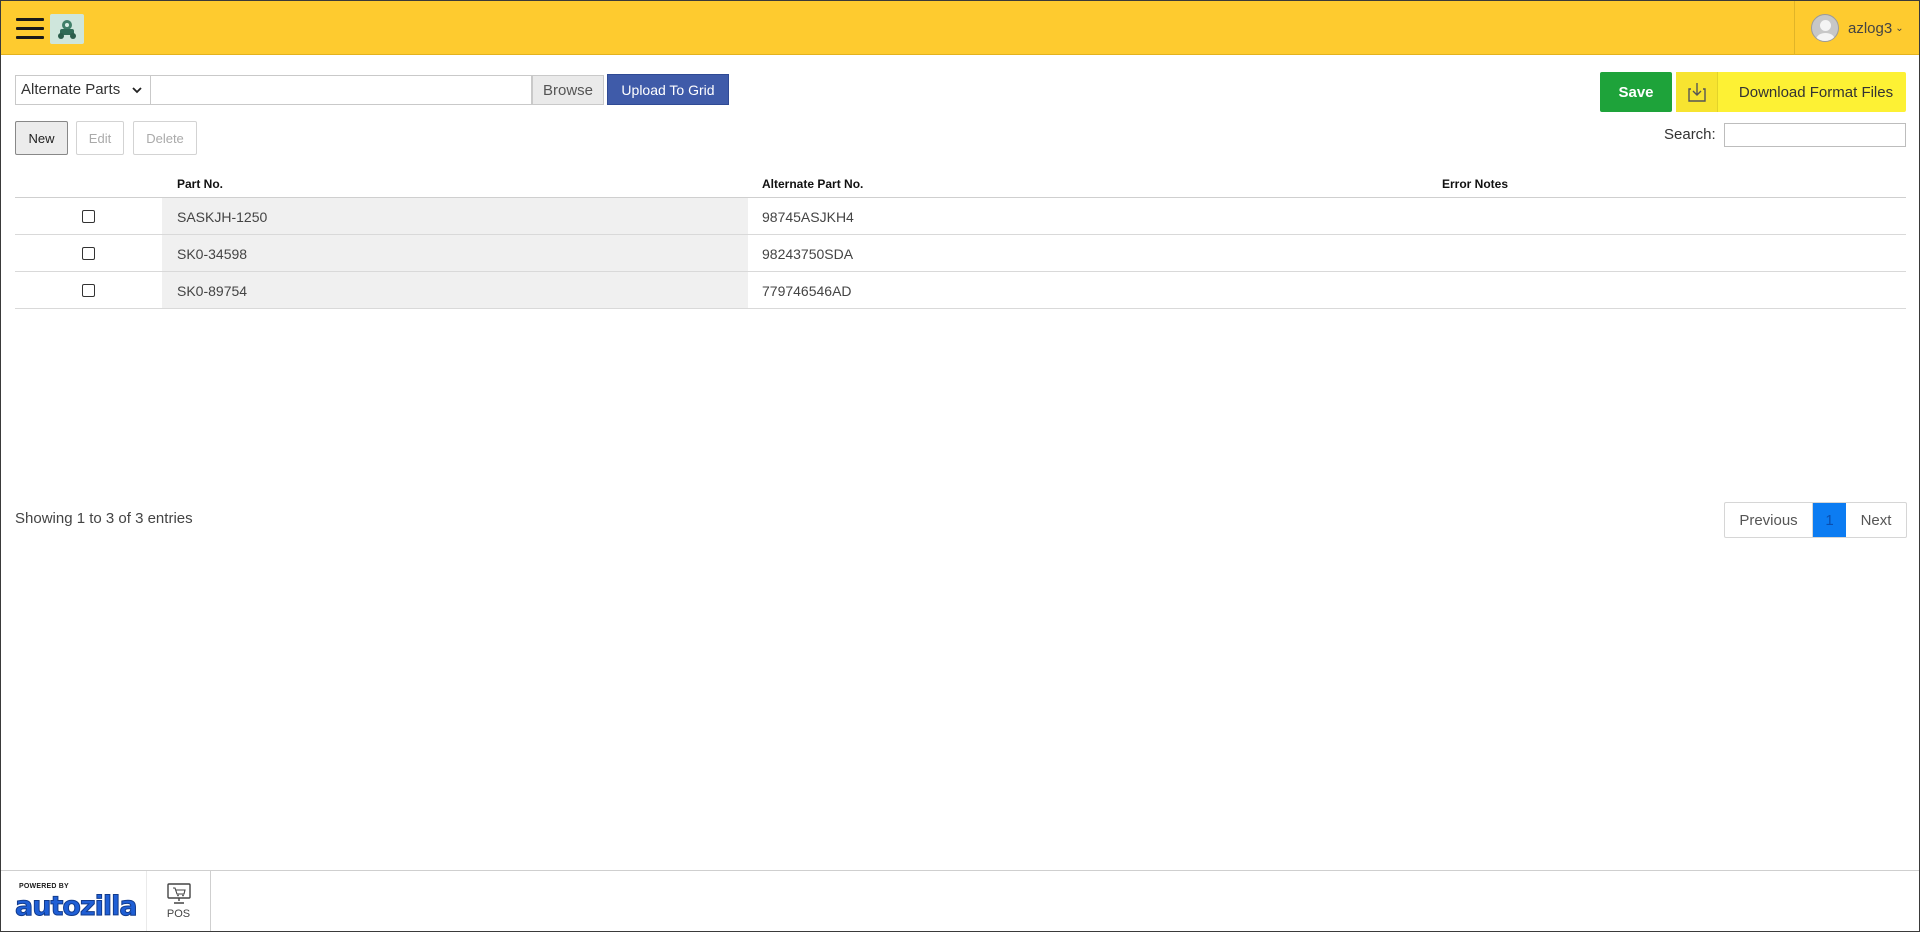  What do you see at coordinates (960, 28) in the screenshot?
I see `top-bar: azlog3 ⌄` at bounding box center [960, 28].